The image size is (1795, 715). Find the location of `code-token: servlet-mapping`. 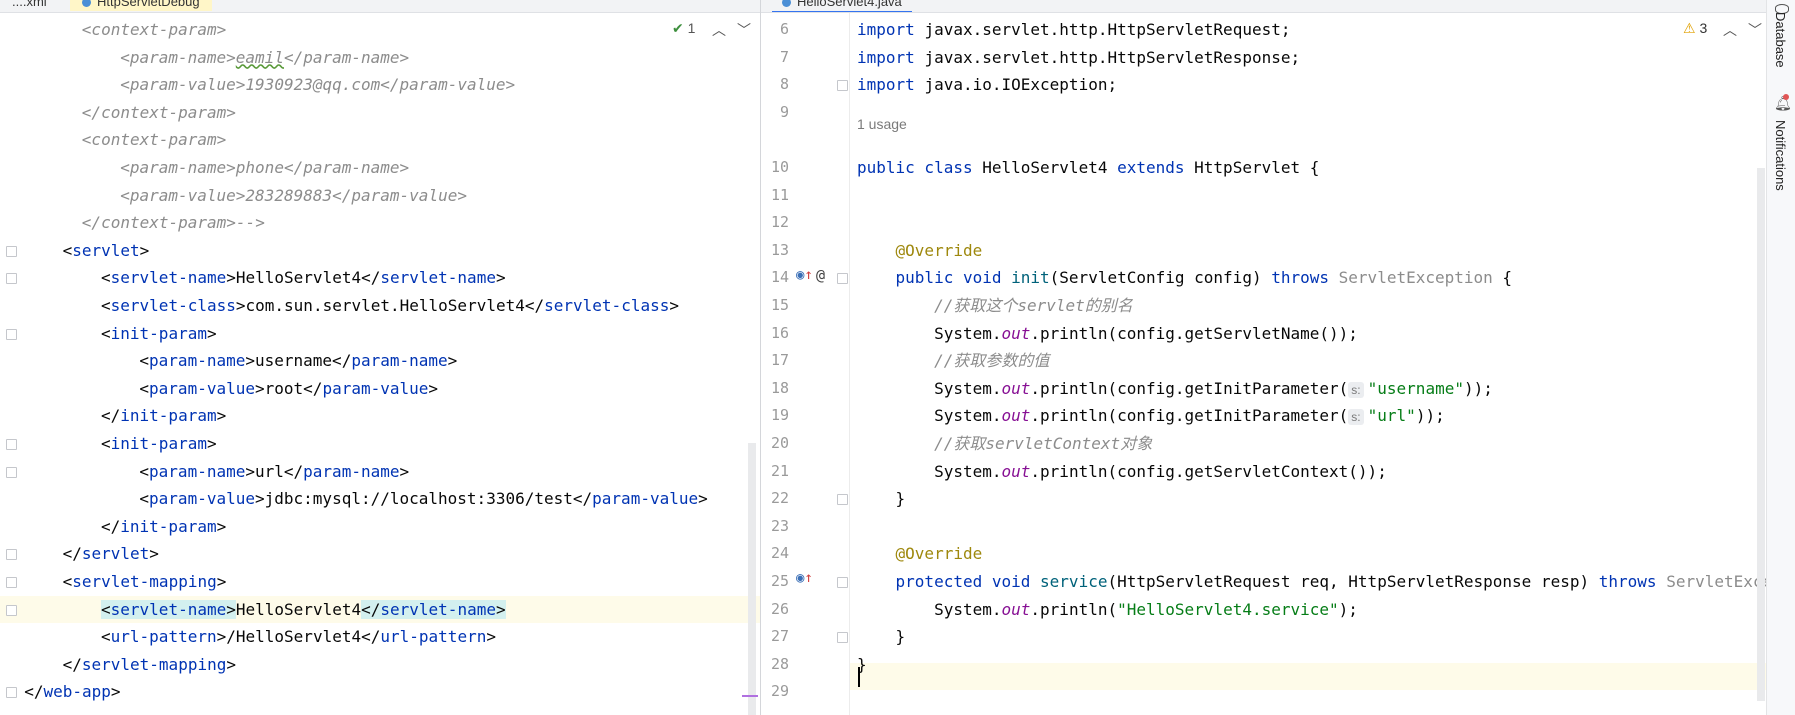

code-token: servlet-mapping is located at coordinates (144, 581).